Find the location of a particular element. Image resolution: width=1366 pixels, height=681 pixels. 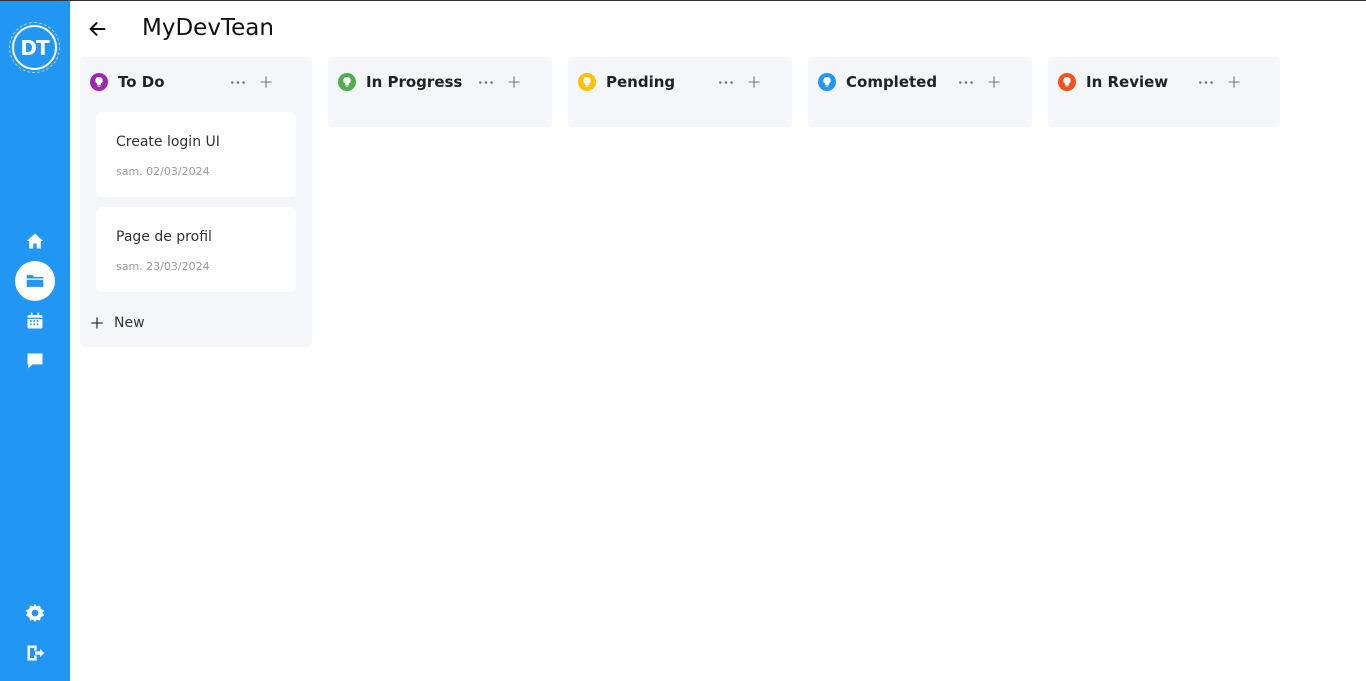

column-header: To Do is located at coordinates (127, 82).